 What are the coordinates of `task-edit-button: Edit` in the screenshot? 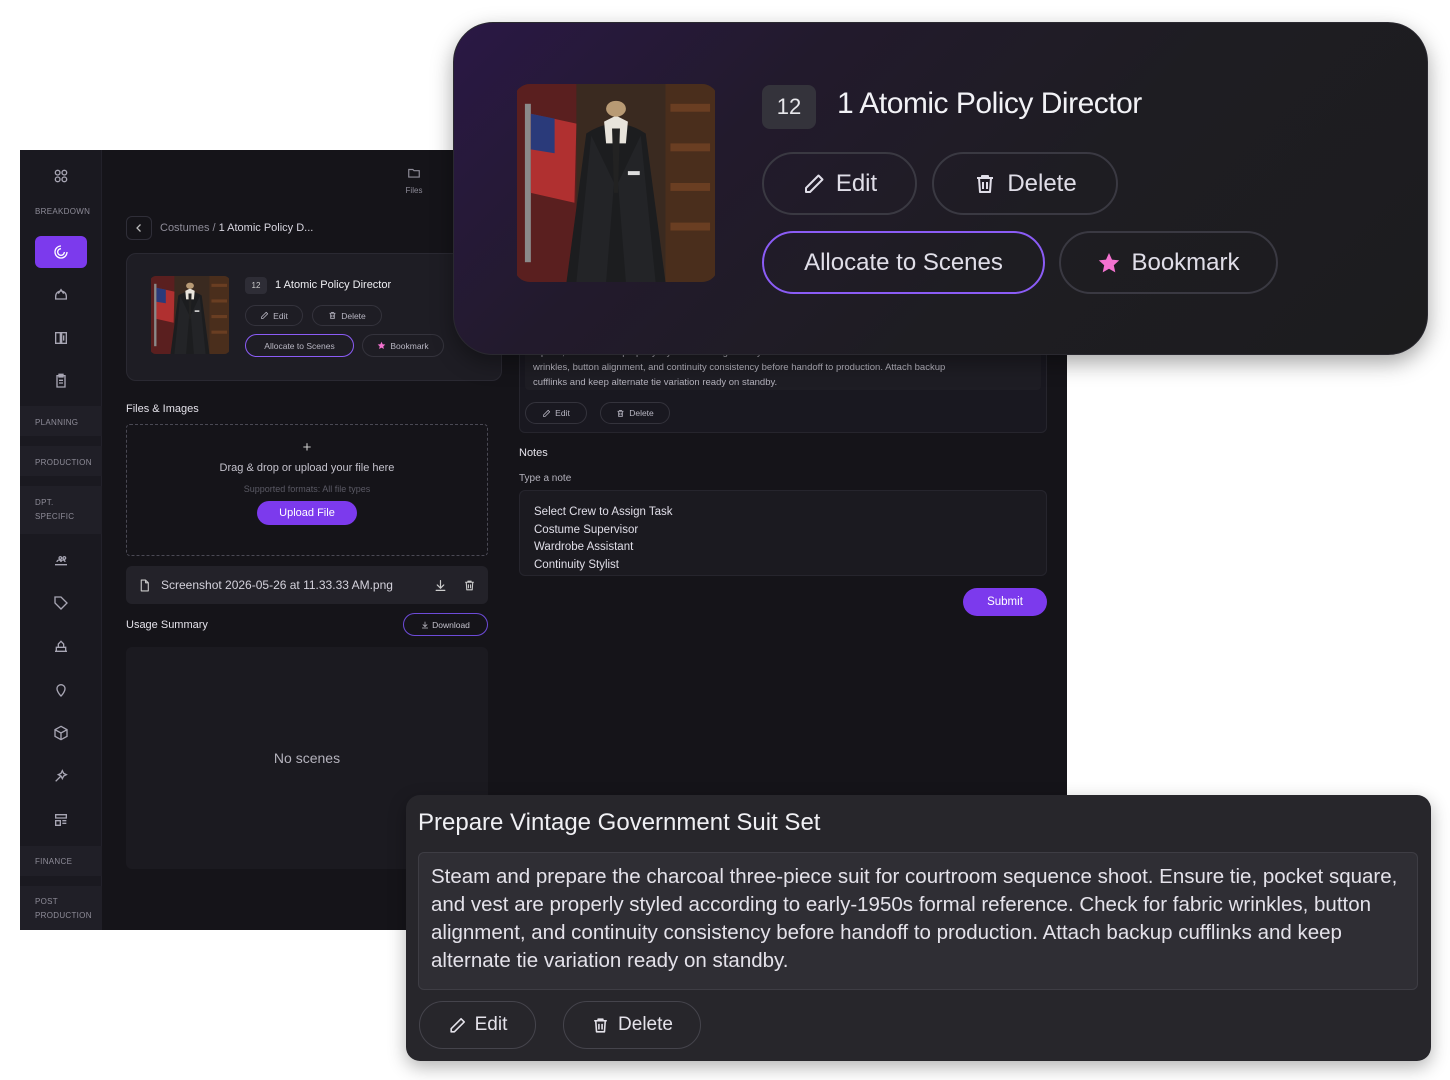 It's located at (556, 413).